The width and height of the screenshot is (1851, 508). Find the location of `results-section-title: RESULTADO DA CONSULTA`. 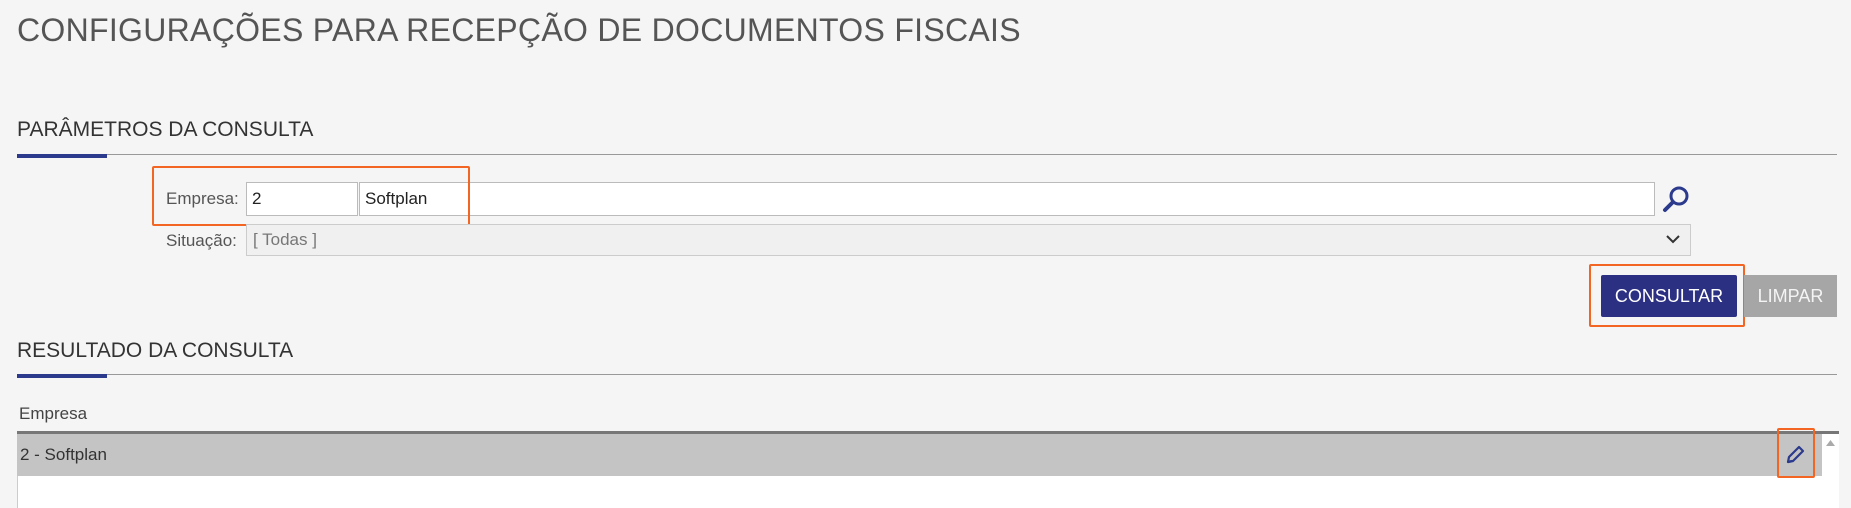

results-section-title: RESULTADO DA CONSULTA is located at coordinates (155, 350).